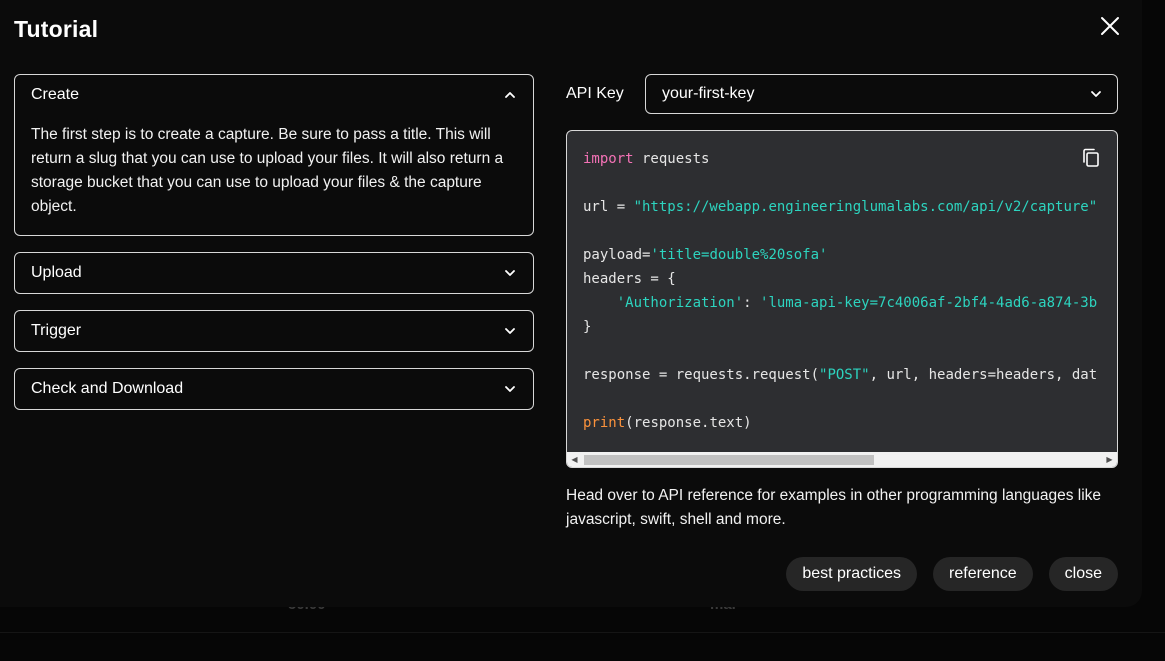 This screenshot has width=1165, height=661. What do you see at coordinates (595, 93) in the screenshot?
I see `api-key-label: API Key` at bounding box center [595, 93].